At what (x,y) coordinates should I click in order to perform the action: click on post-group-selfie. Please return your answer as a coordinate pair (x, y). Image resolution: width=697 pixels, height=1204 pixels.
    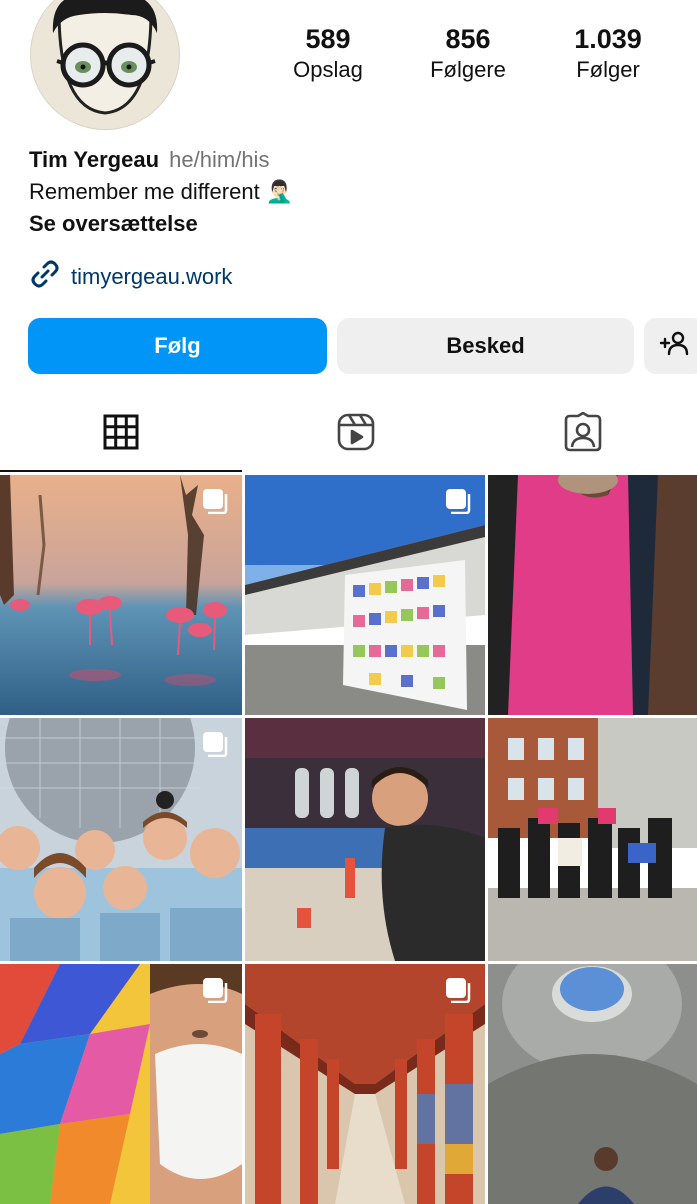
    Looking at the image, I should click on (121, 839).